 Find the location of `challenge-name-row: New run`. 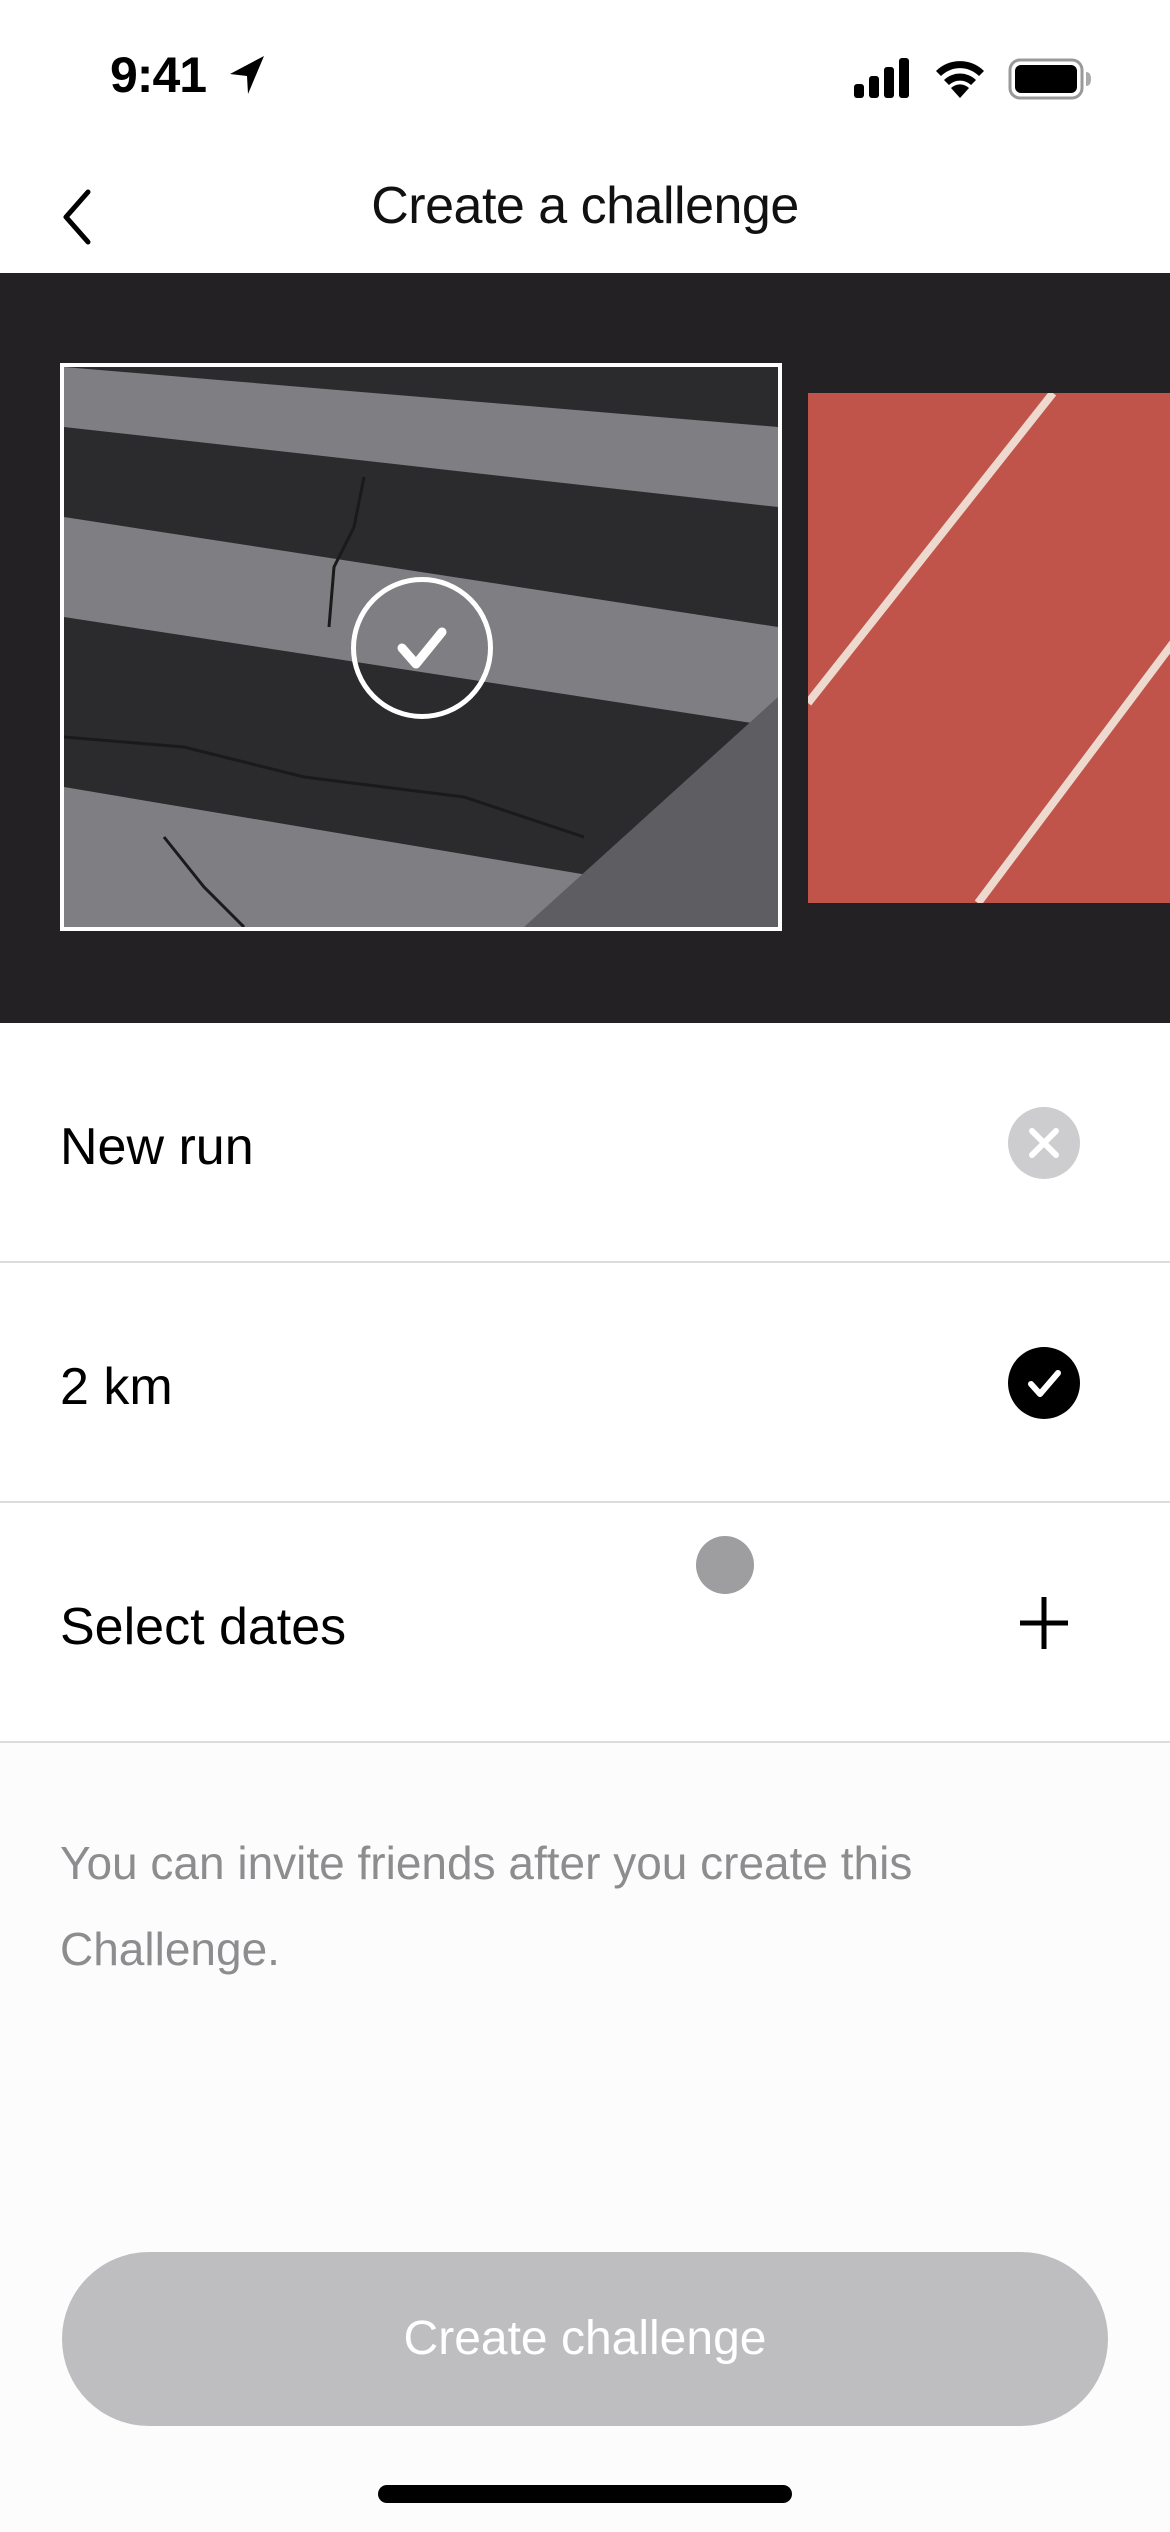

challenge-name-row: New run is located at coordinates (585, 1143).